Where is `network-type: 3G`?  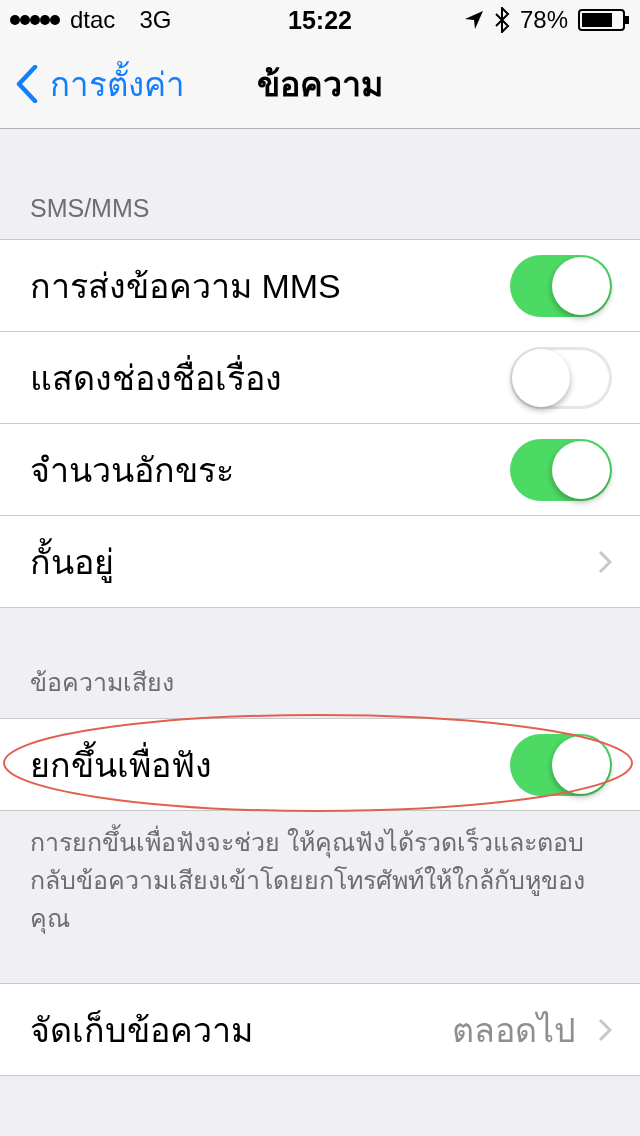
network-type: 3G is located at coordinates (155, 20).